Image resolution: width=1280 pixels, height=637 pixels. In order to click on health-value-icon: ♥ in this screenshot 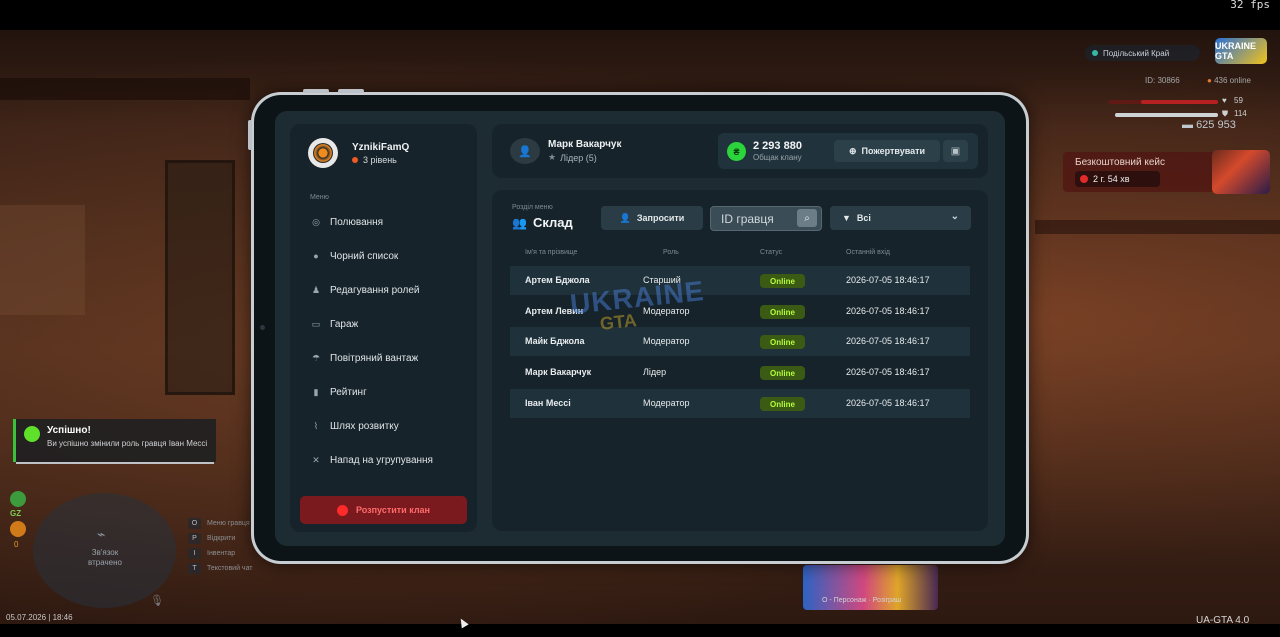, I will do `click(1224, 100)`.